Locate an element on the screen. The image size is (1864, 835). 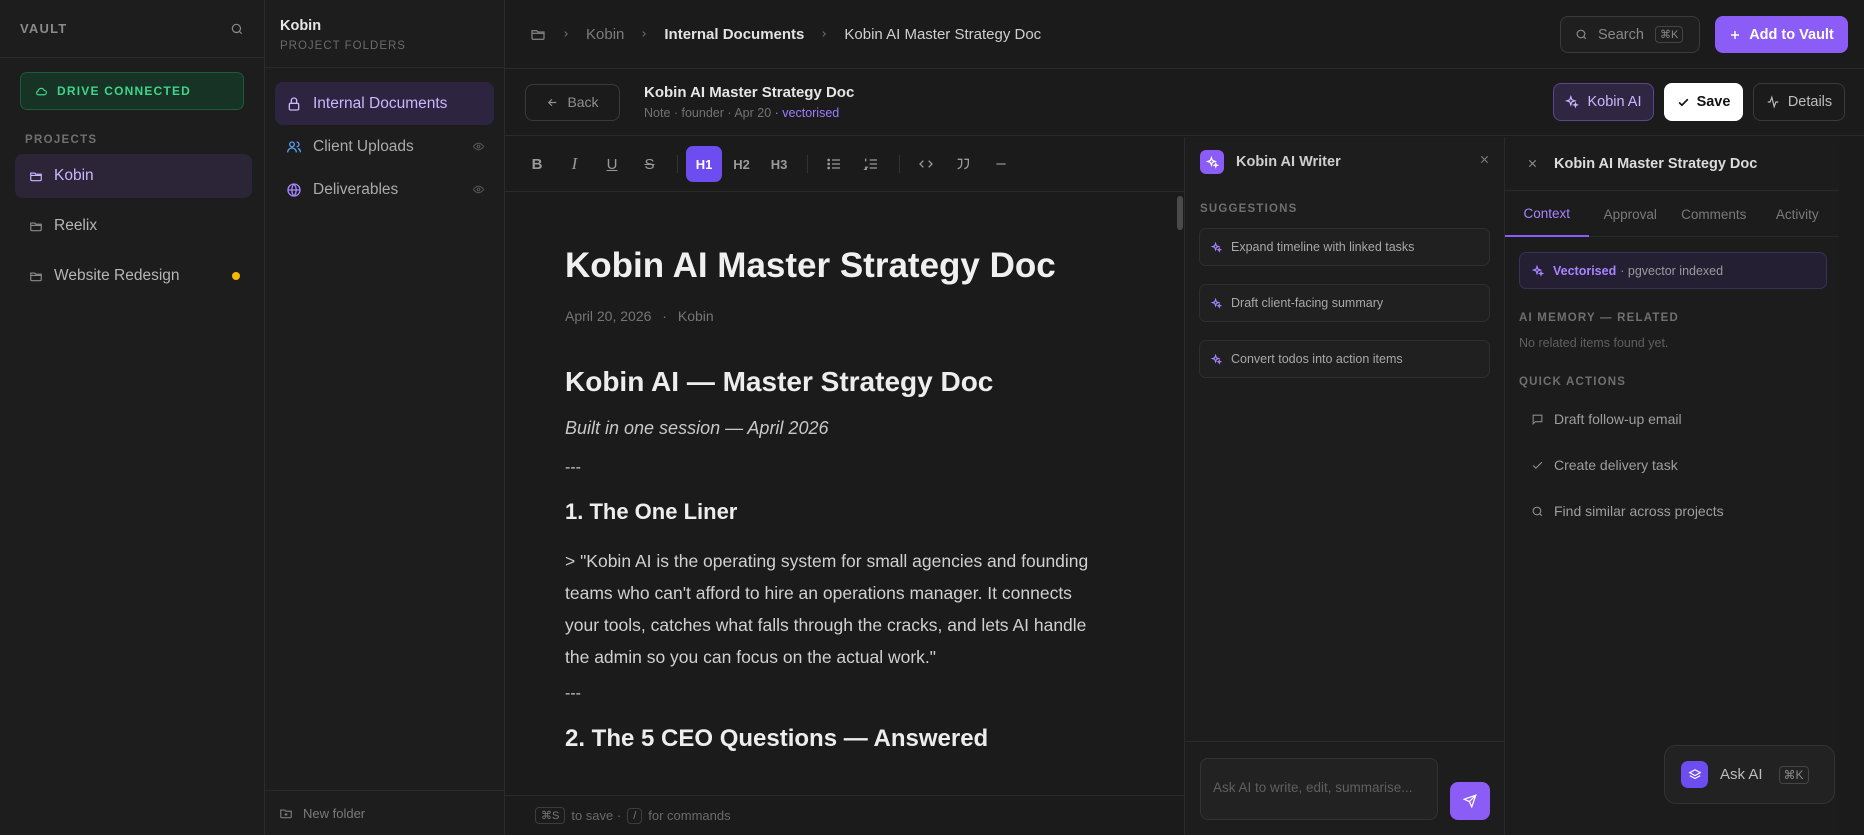
search-icon is located at coordinates (237, 29).